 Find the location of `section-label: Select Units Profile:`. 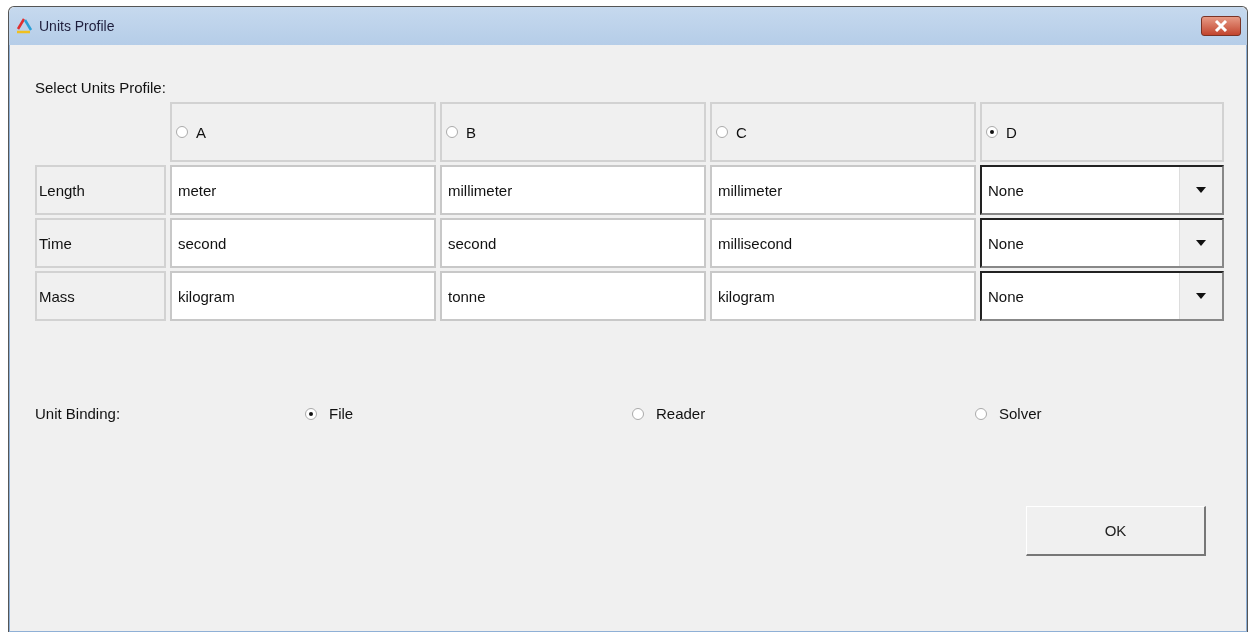

section-label: Select Units Profile: is located at coordinates (101, 87).